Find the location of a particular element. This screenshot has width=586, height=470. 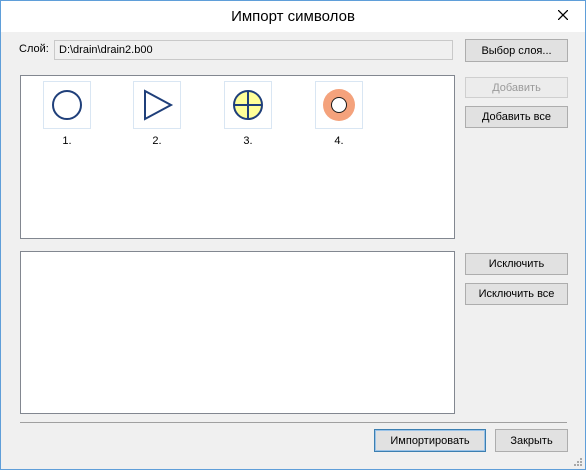

symbol-item-1: 1. is located at coordinates (67, 114).